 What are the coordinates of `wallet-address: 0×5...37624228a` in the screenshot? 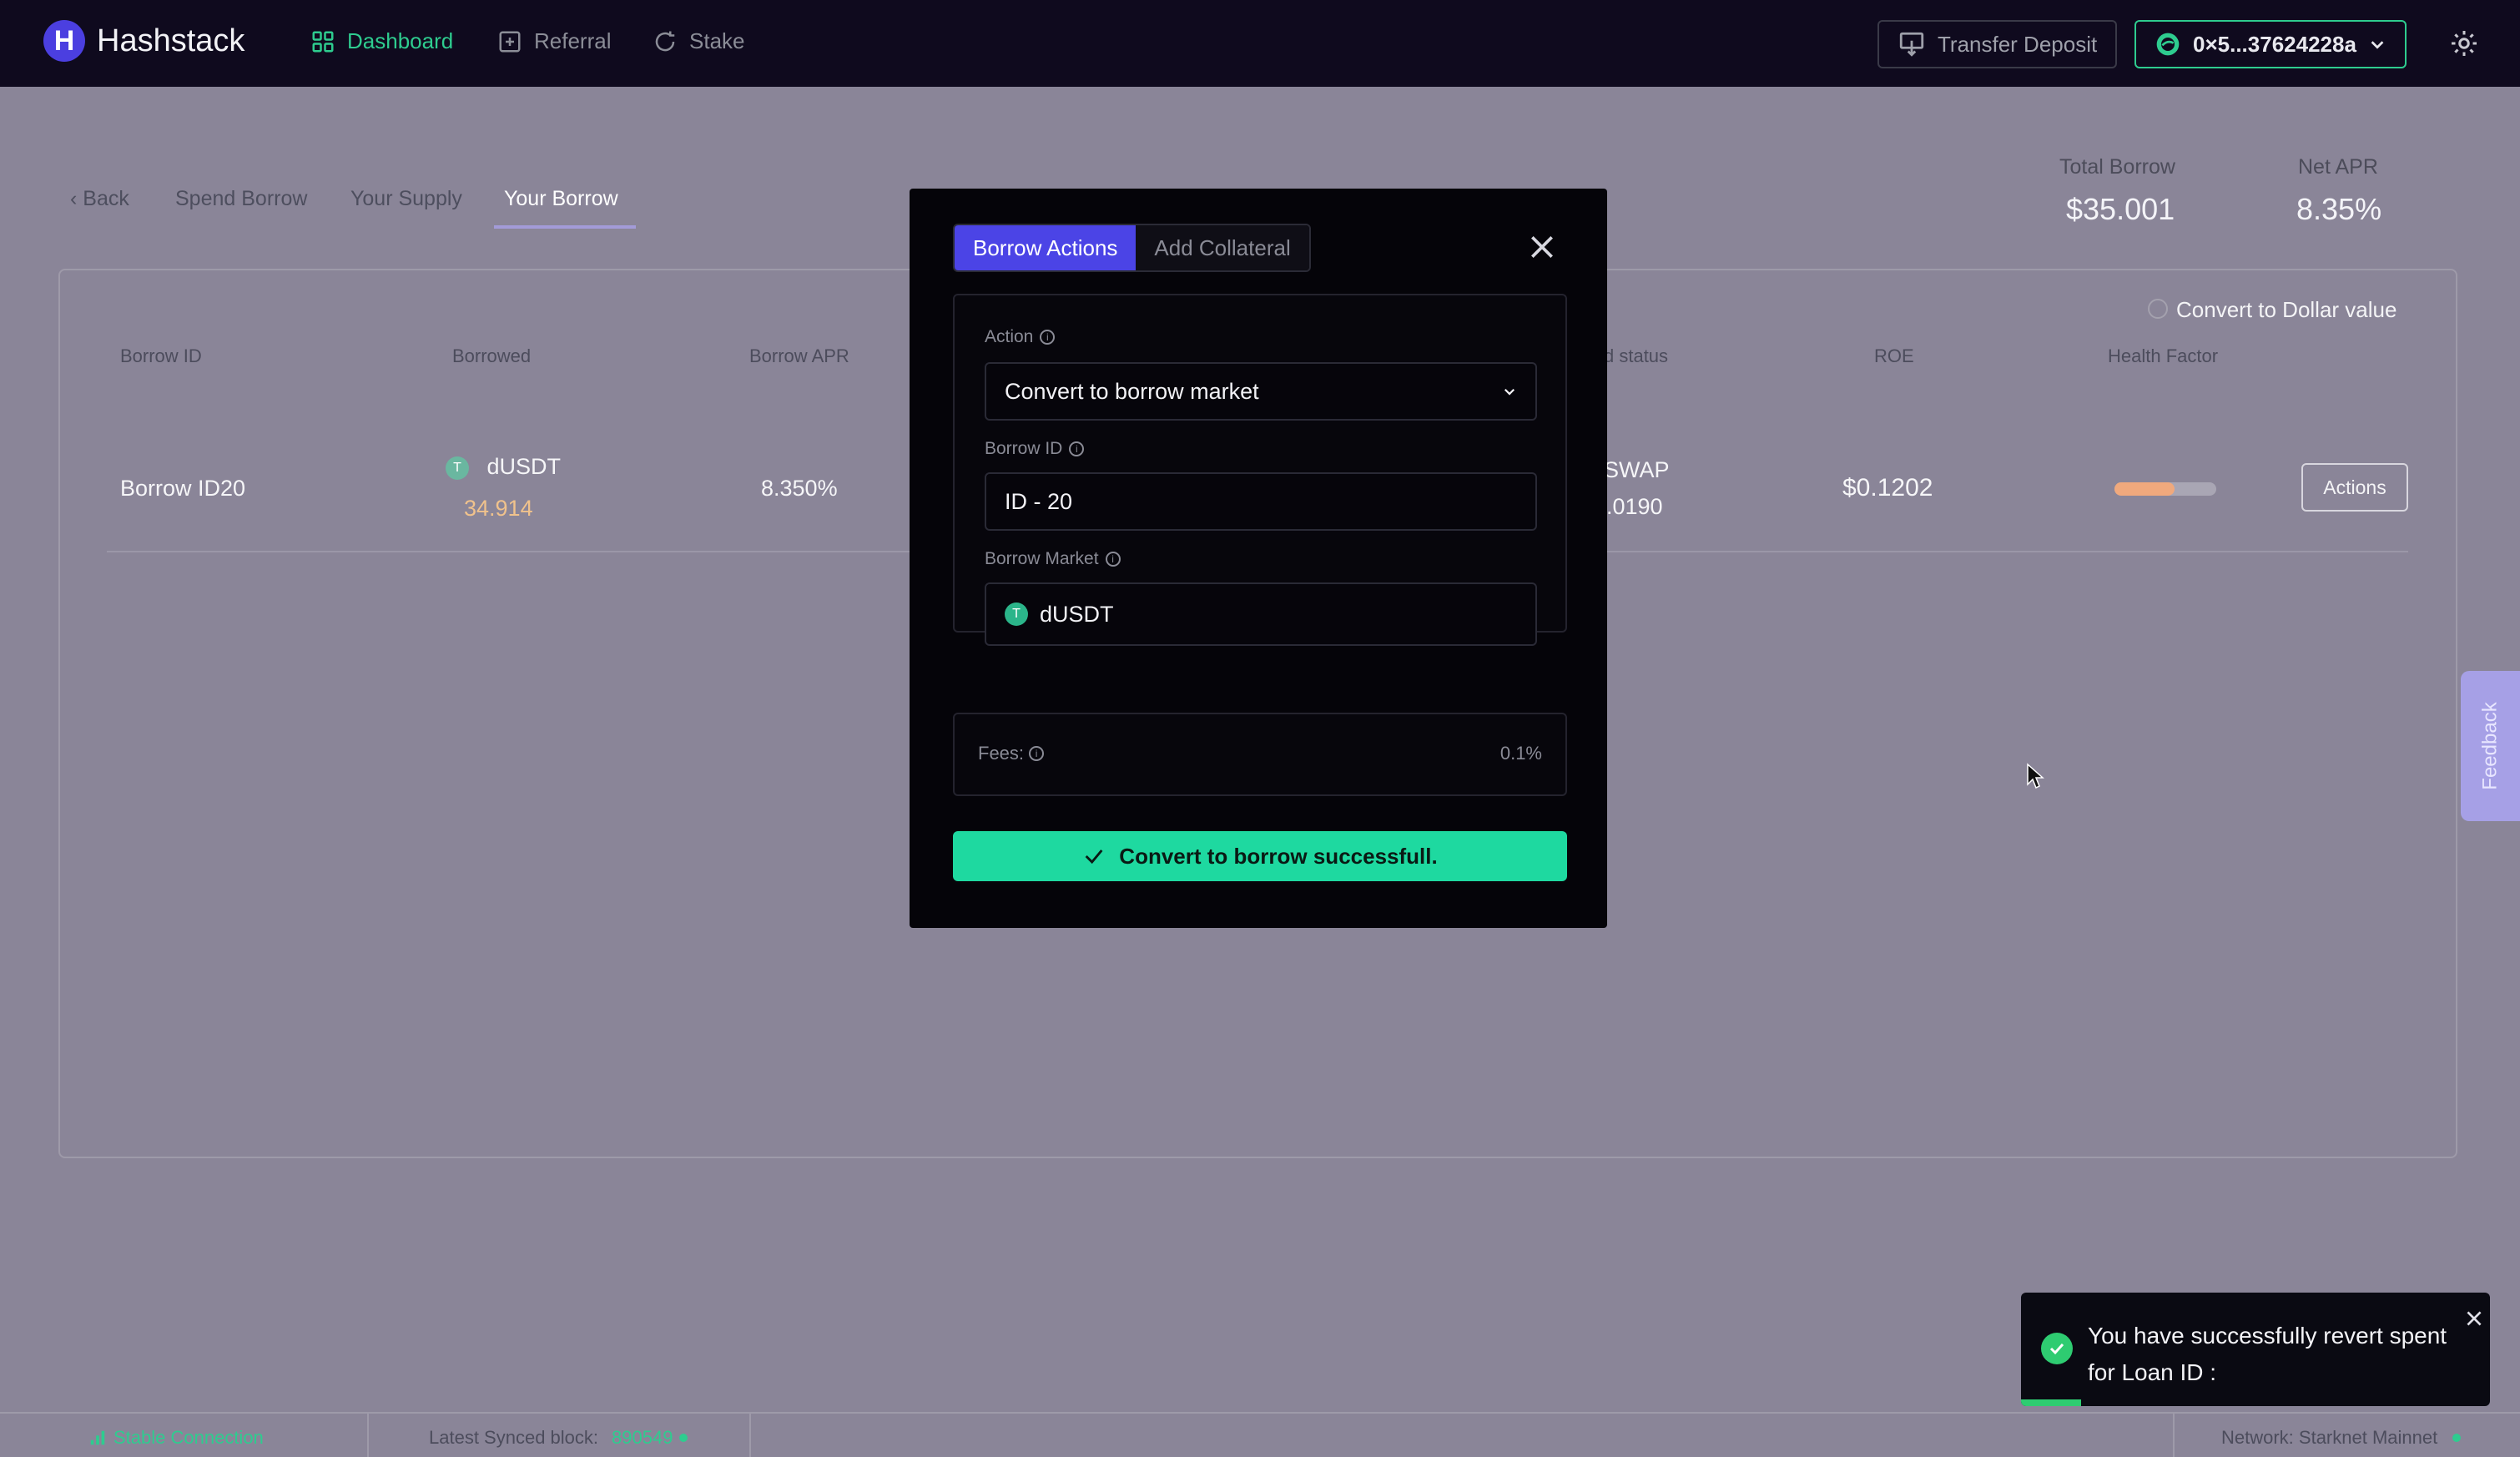 It's located at (2274, 44).